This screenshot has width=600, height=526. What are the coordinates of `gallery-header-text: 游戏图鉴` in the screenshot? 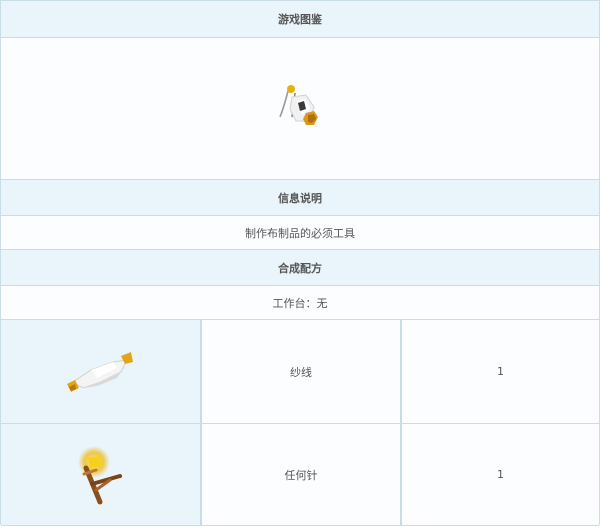 It's located at (300, 19).